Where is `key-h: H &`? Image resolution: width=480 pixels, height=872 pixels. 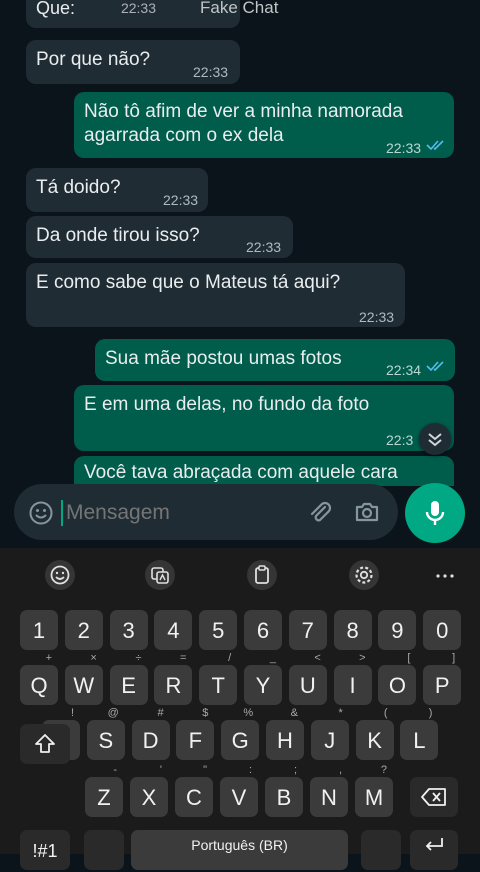
key-h: H & is located at coordinates (285, 733).